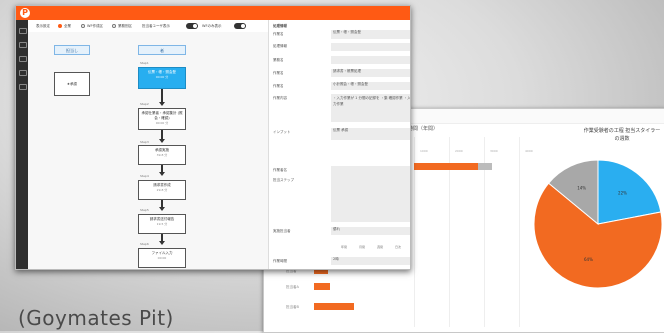  I want to click on flow-node: 承認仕業者・承認集計 (照会・確認) 00:00 分, so click(162, 119).